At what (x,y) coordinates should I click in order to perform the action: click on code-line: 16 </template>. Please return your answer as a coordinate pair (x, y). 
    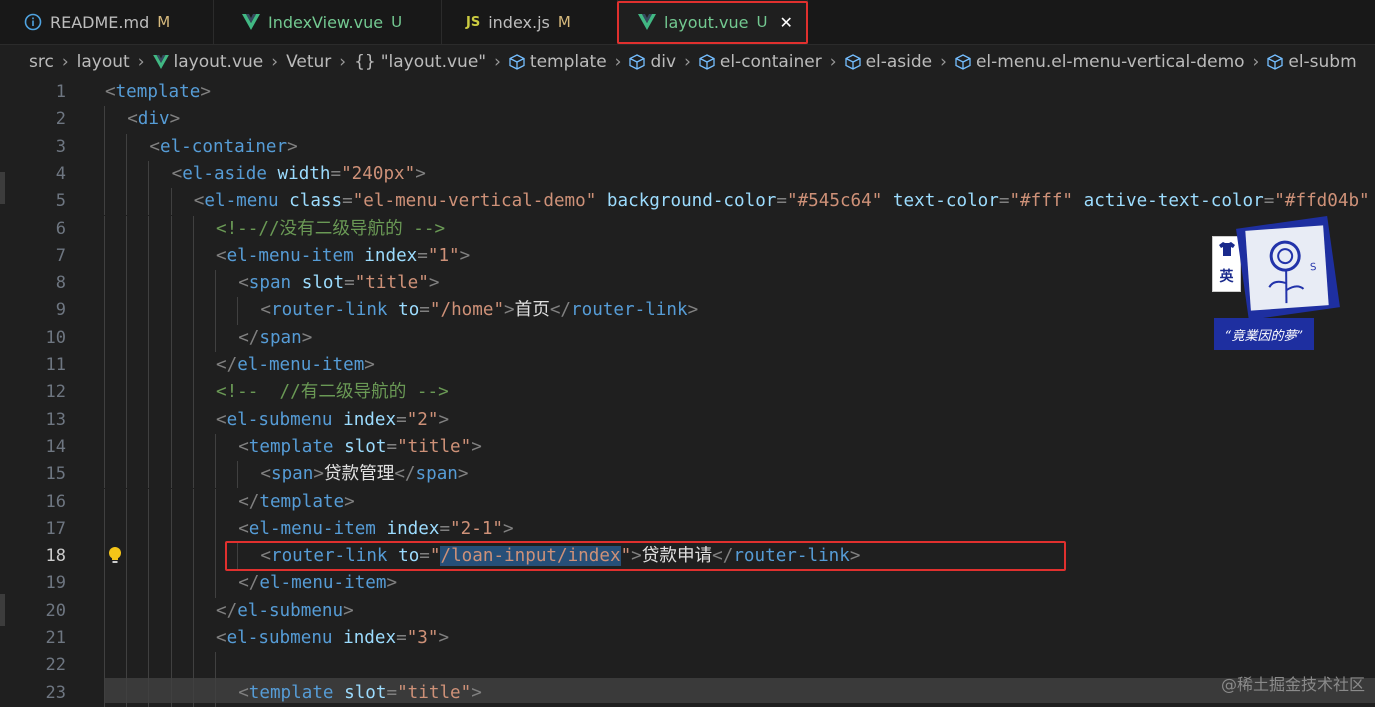
    Looking at the image, I should click on (687, 502).